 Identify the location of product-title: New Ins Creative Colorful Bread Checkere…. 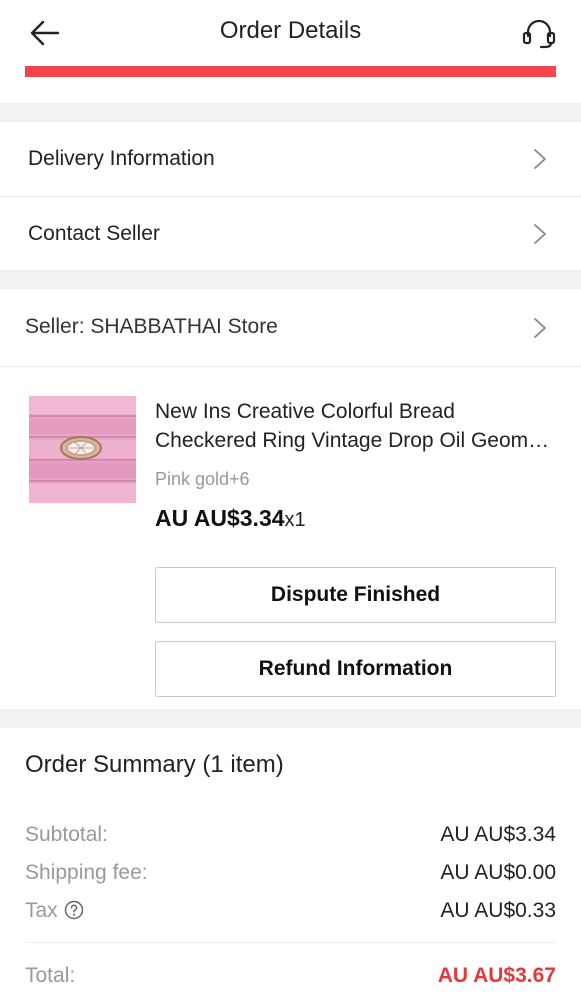
(355, 426).